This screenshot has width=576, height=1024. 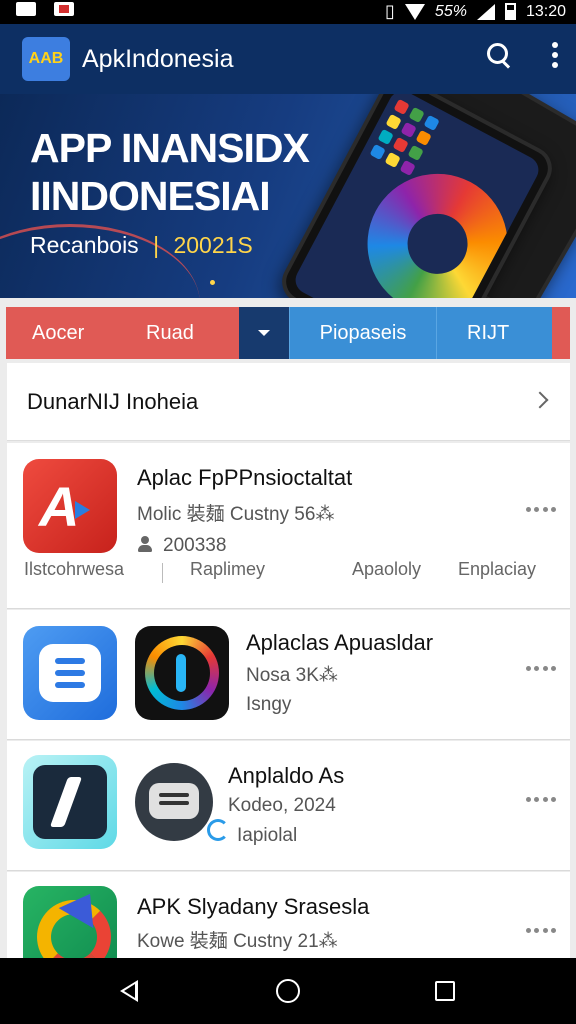 What do you see at coordinates (162, 573) in the screenshot?
I see `divider` at bounding box center [162, 573].